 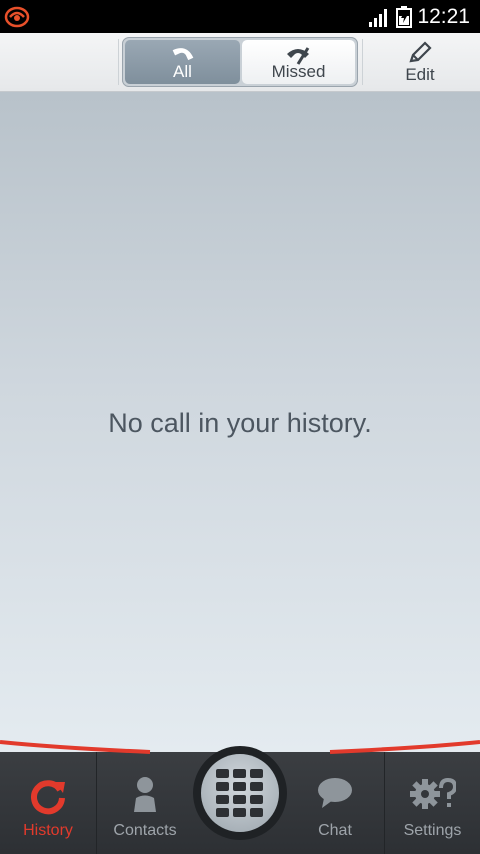 What do you see at coordinates (335, 793) in the screenshot?
I see `chat-icon` at bounding box center [335, 793].